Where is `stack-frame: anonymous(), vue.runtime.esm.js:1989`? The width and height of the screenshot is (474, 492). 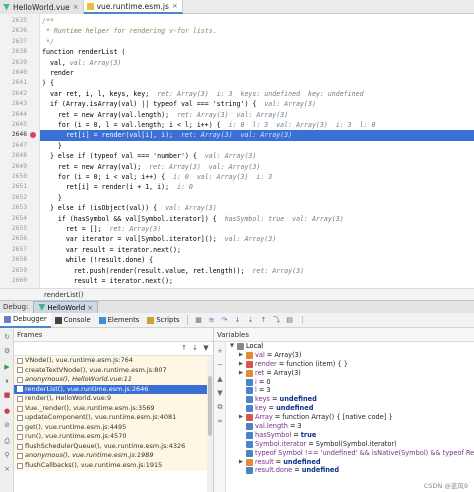
stack-frame: anonymous(), vue.runtime.esm.js:1989 is located at coordinates (113, 456).